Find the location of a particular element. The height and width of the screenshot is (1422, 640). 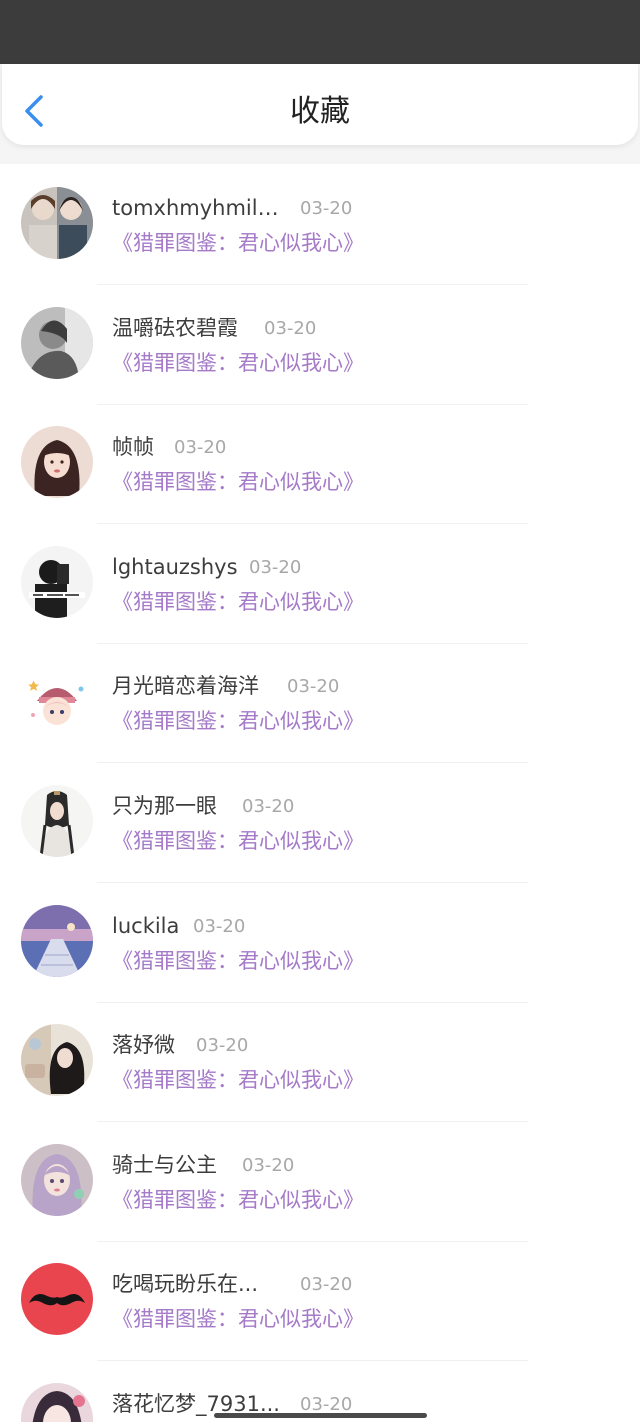

list-item: 帧帧 03-20 《猎罪图鉴：君心似我心》 is located at coordinates (320, 465).